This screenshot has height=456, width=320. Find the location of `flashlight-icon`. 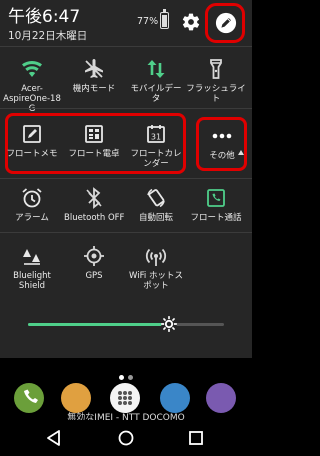

flashlight-icon is located at coordinates (216, 69).